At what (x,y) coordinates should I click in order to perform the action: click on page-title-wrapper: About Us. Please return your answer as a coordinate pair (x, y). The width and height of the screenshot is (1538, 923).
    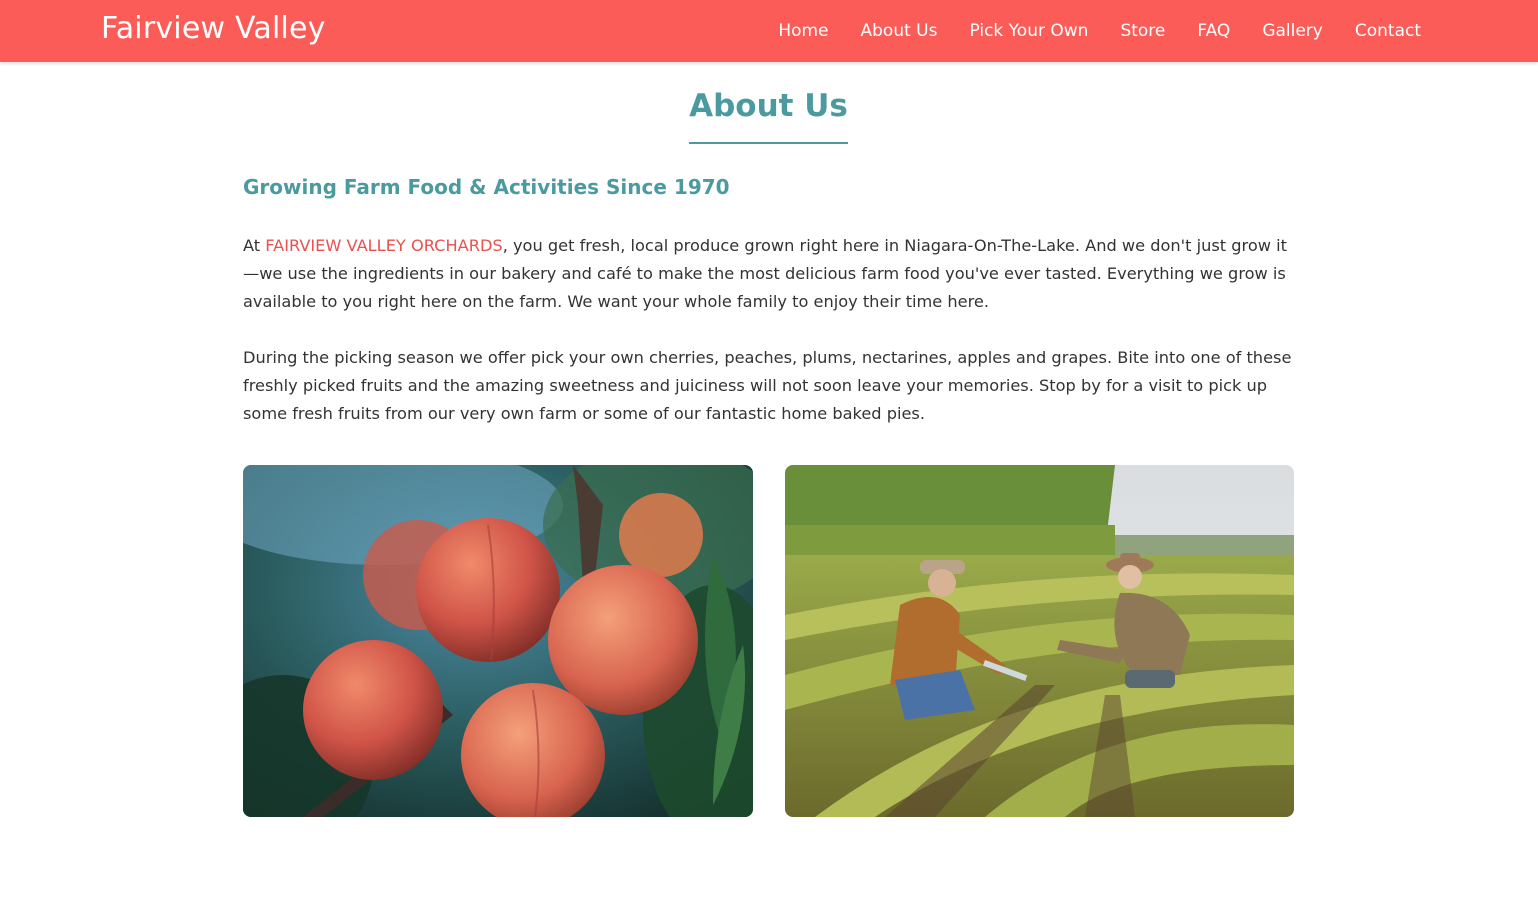
    Looking at the image, I should click on (768, 116).